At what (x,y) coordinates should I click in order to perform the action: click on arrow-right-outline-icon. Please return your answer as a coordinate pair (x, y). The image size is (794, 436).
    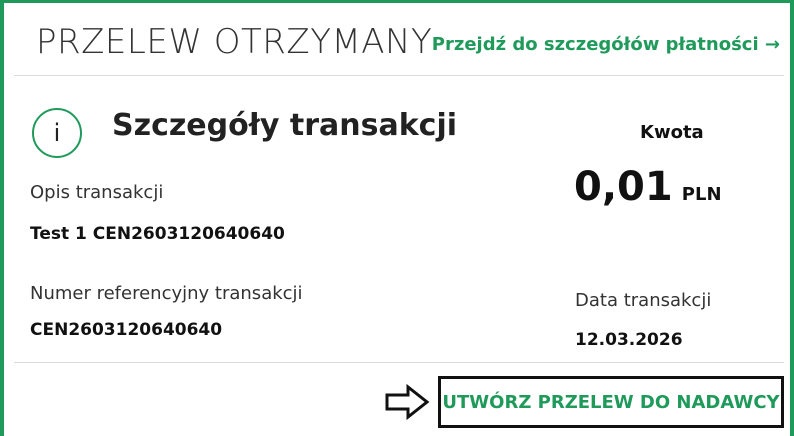
    Looking at the image, I should click on (407, 402).